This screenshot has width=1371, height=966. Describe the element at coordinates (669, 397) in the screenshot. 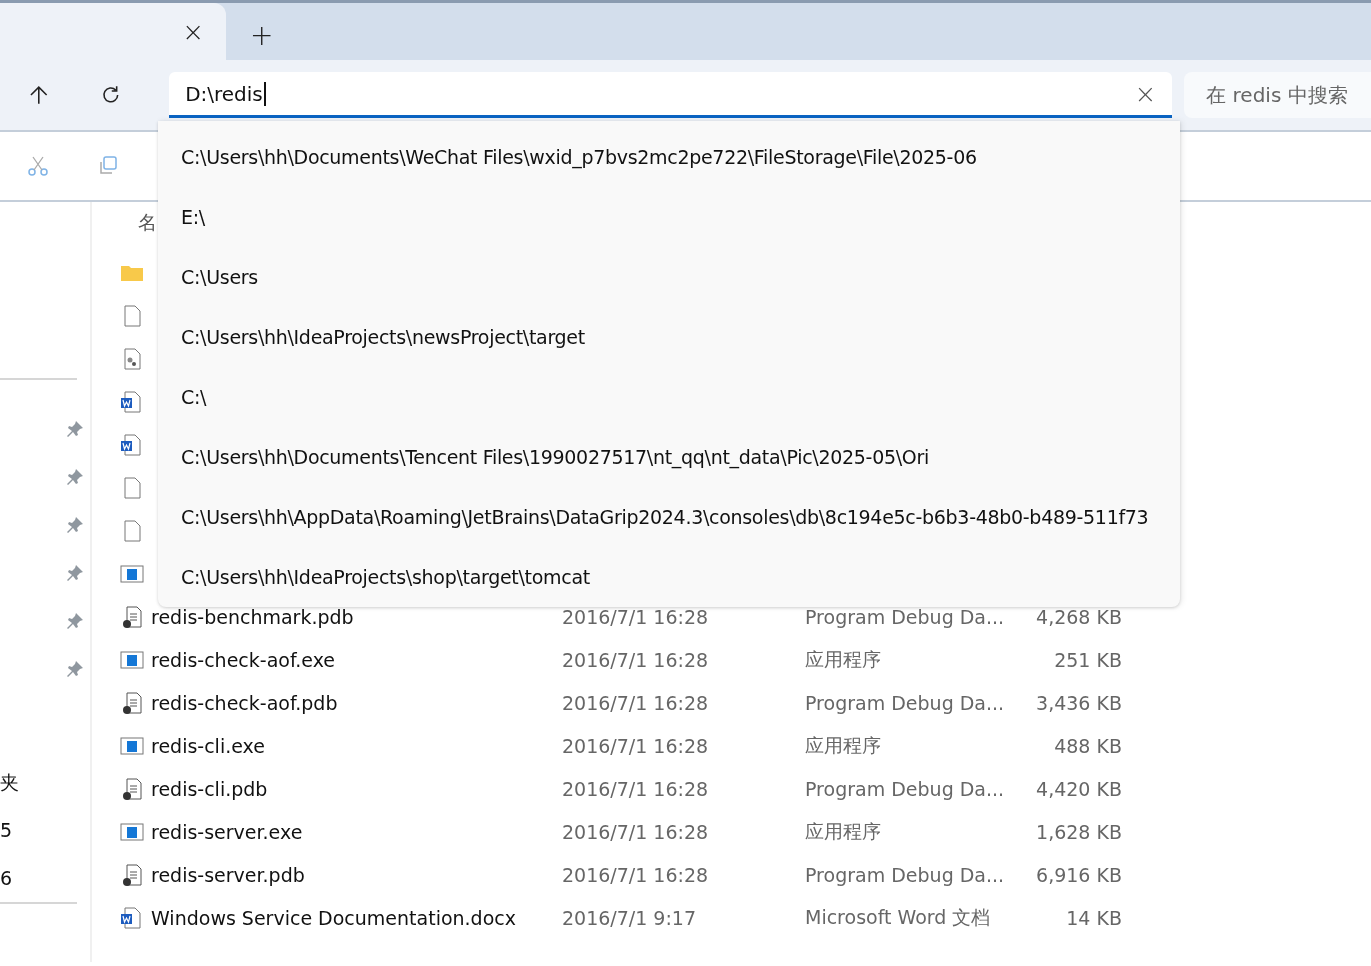

I see `suggestion-item: C:\` at that location.